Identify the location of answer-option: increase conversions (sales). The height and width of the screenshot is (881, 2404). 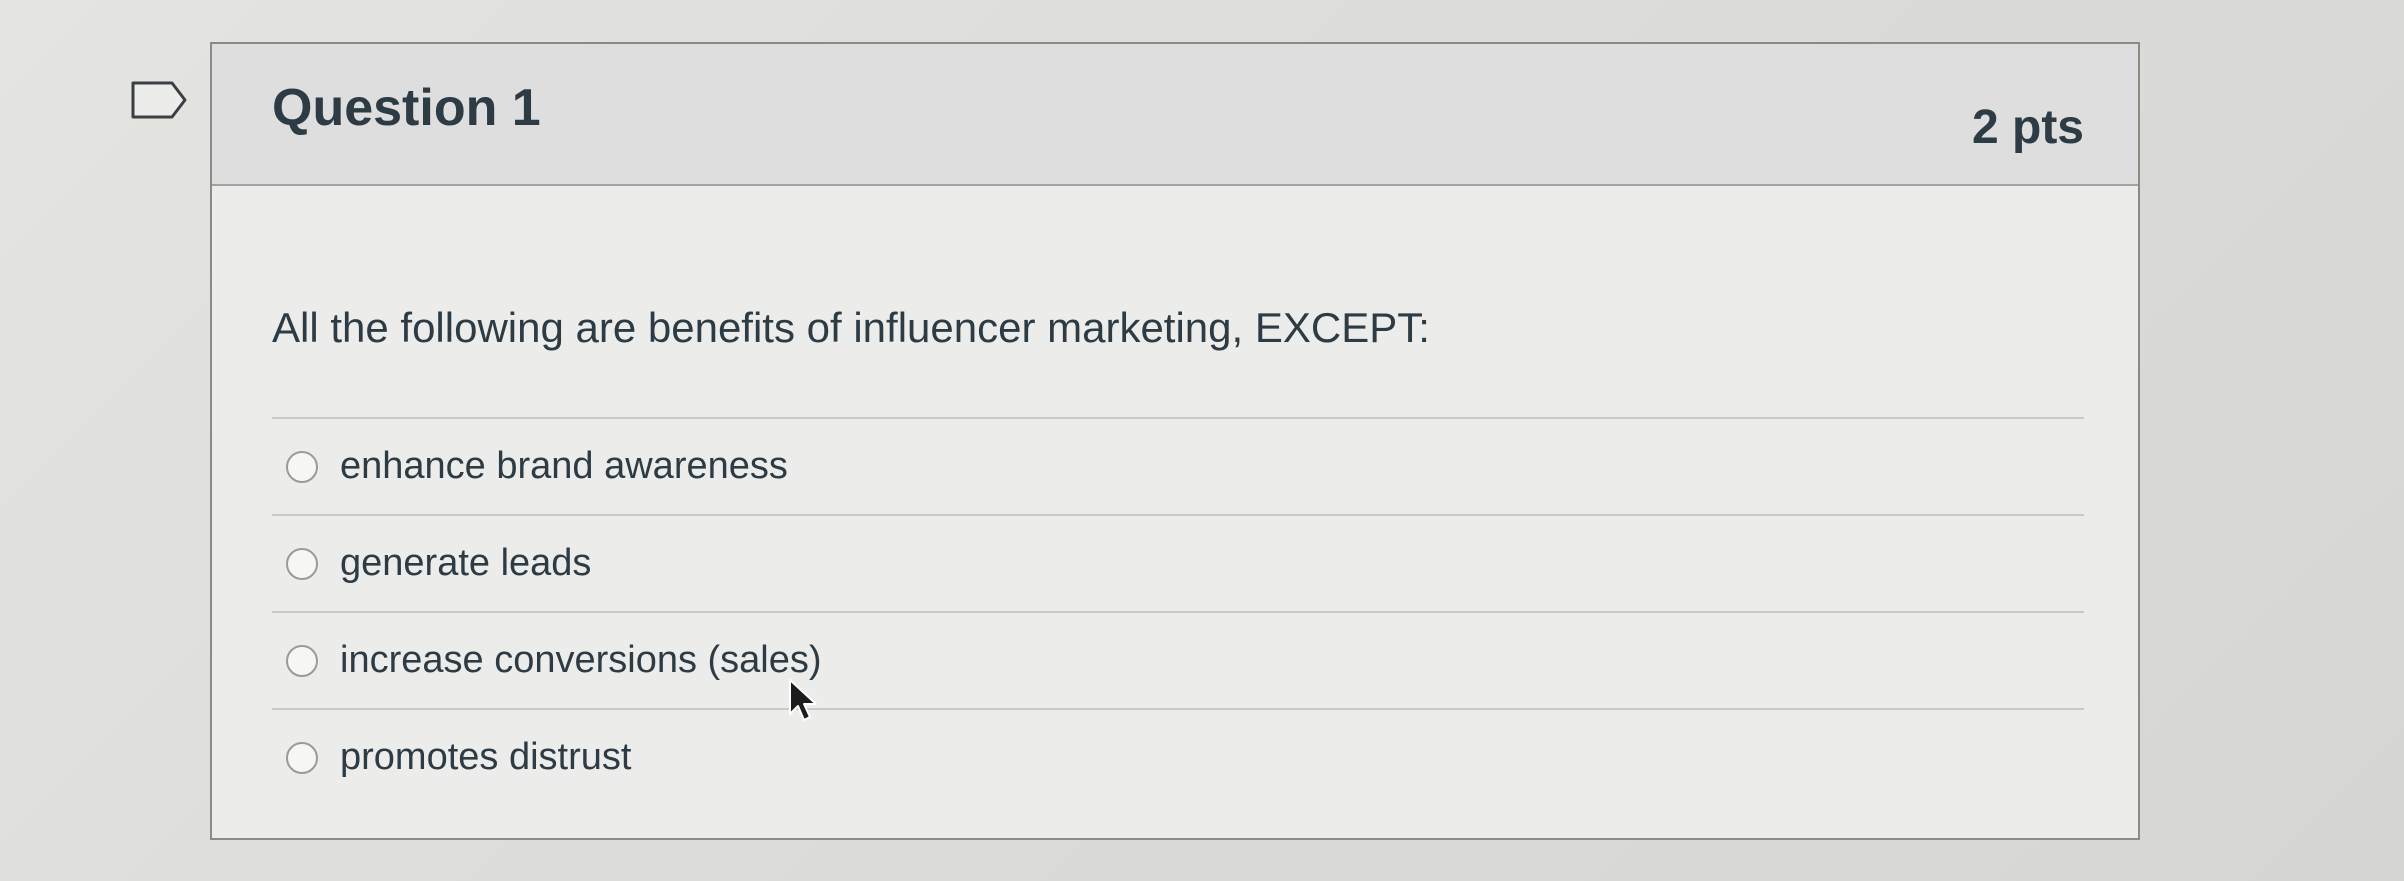
(1178, 661).